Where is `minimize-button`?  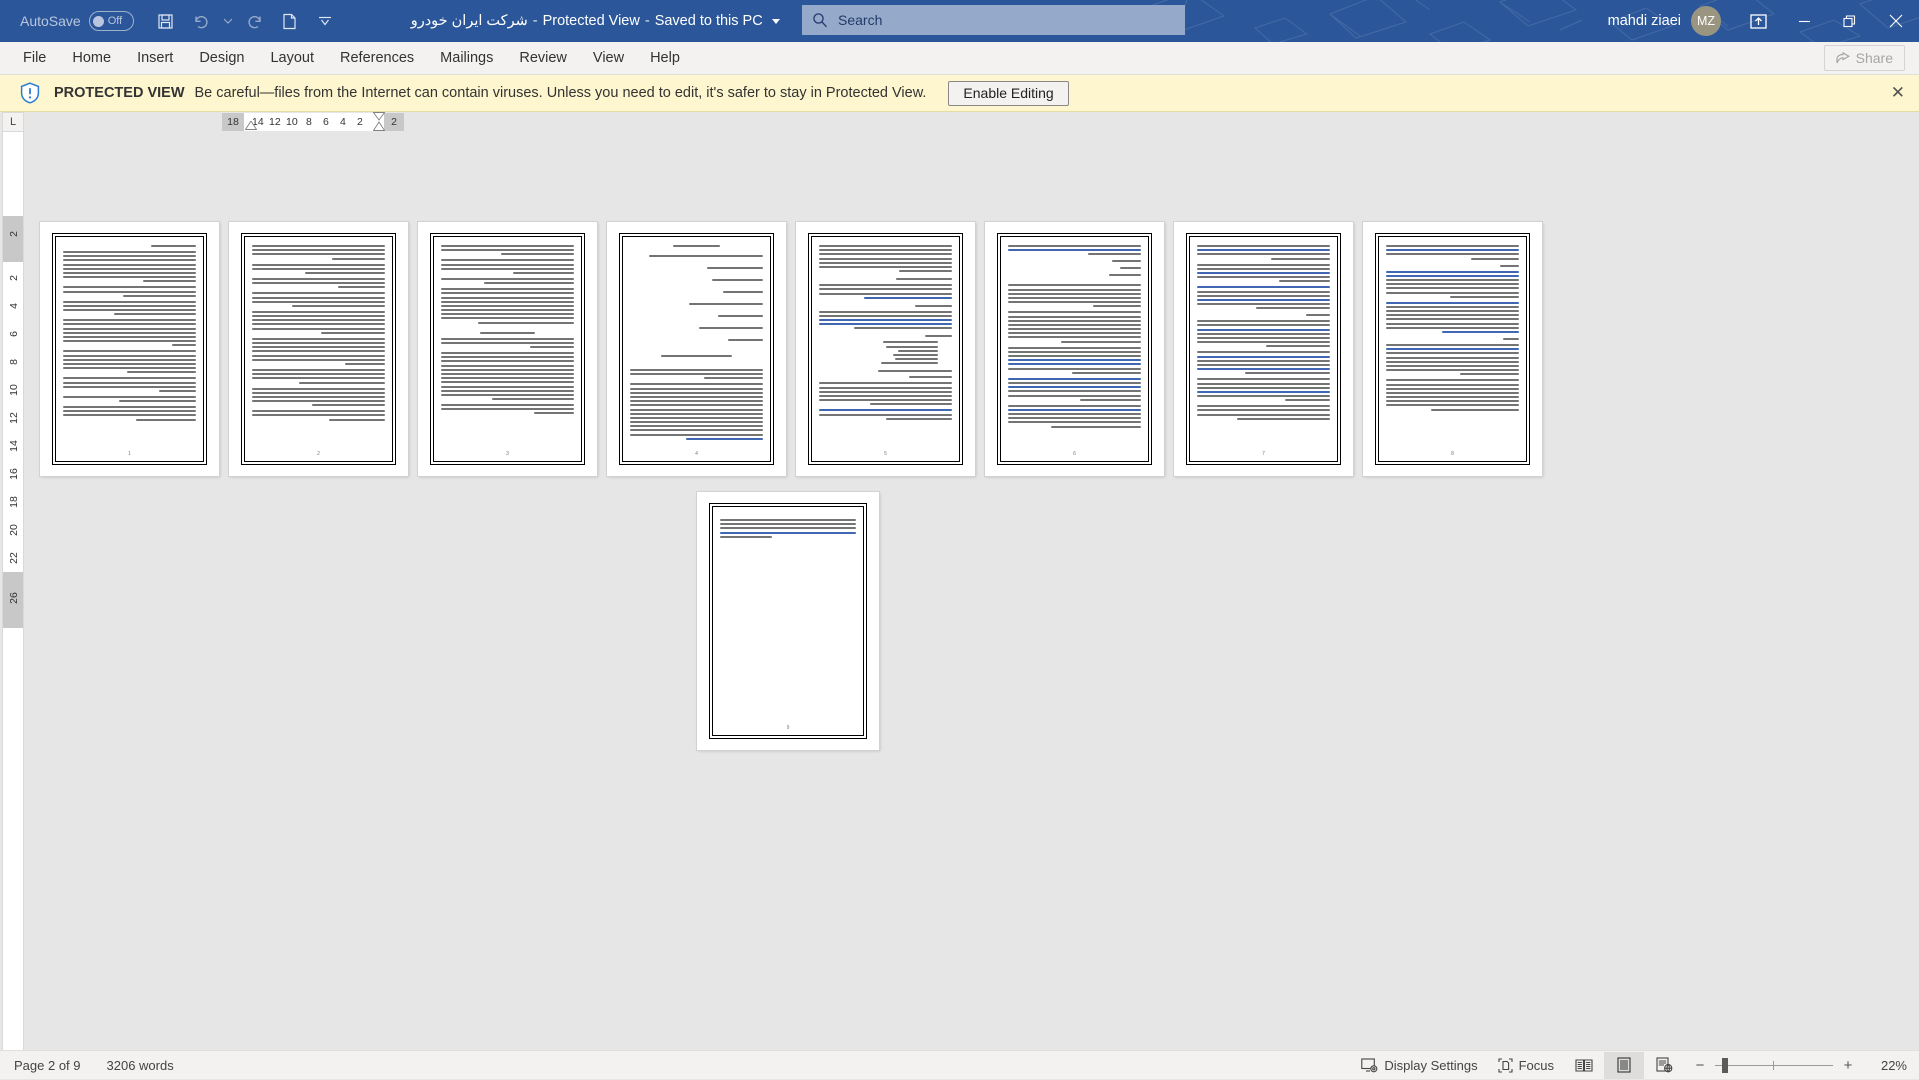
minimize-button is located at coordinates (1804, 21).